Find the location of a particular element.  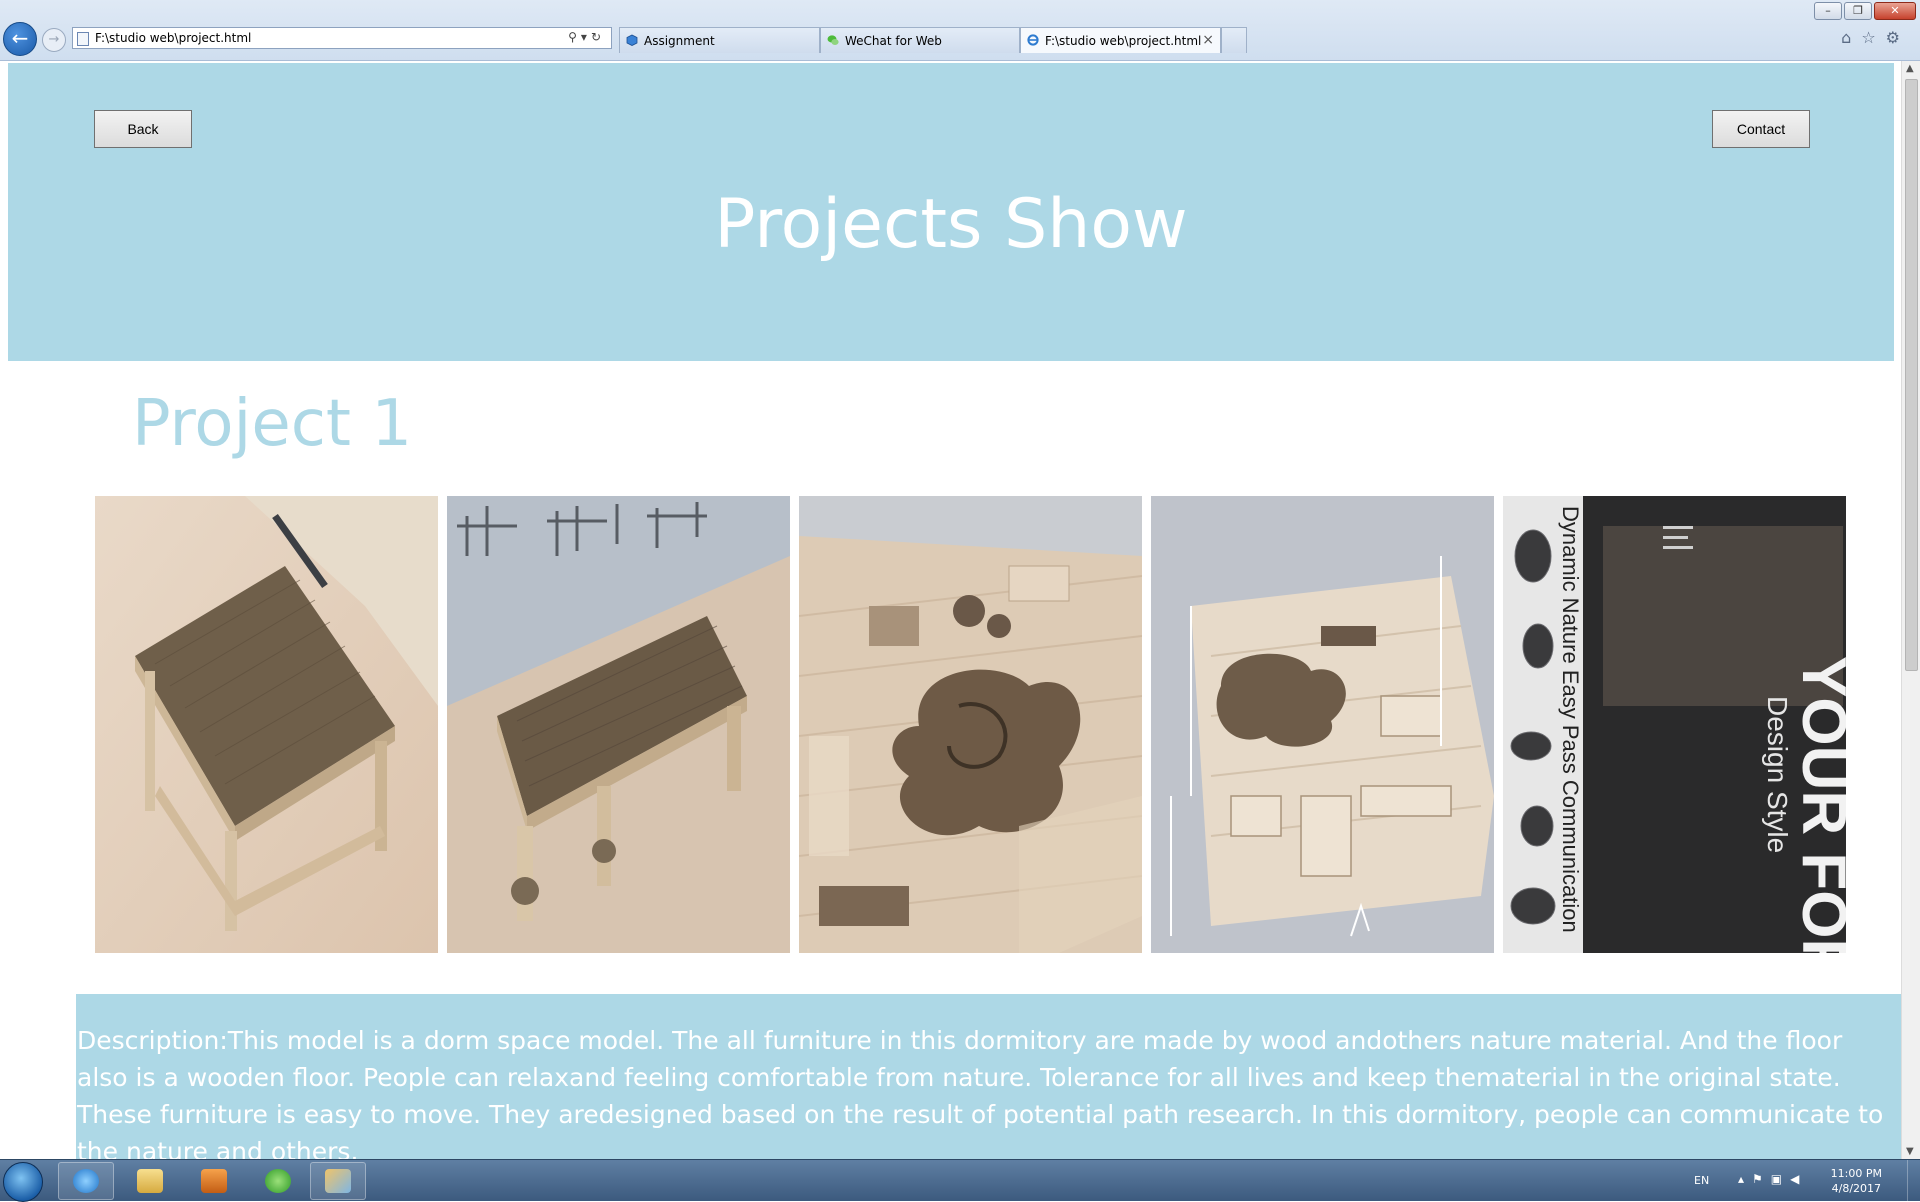

volume-icon: ◀ is located at coordinates (1798, 1179).